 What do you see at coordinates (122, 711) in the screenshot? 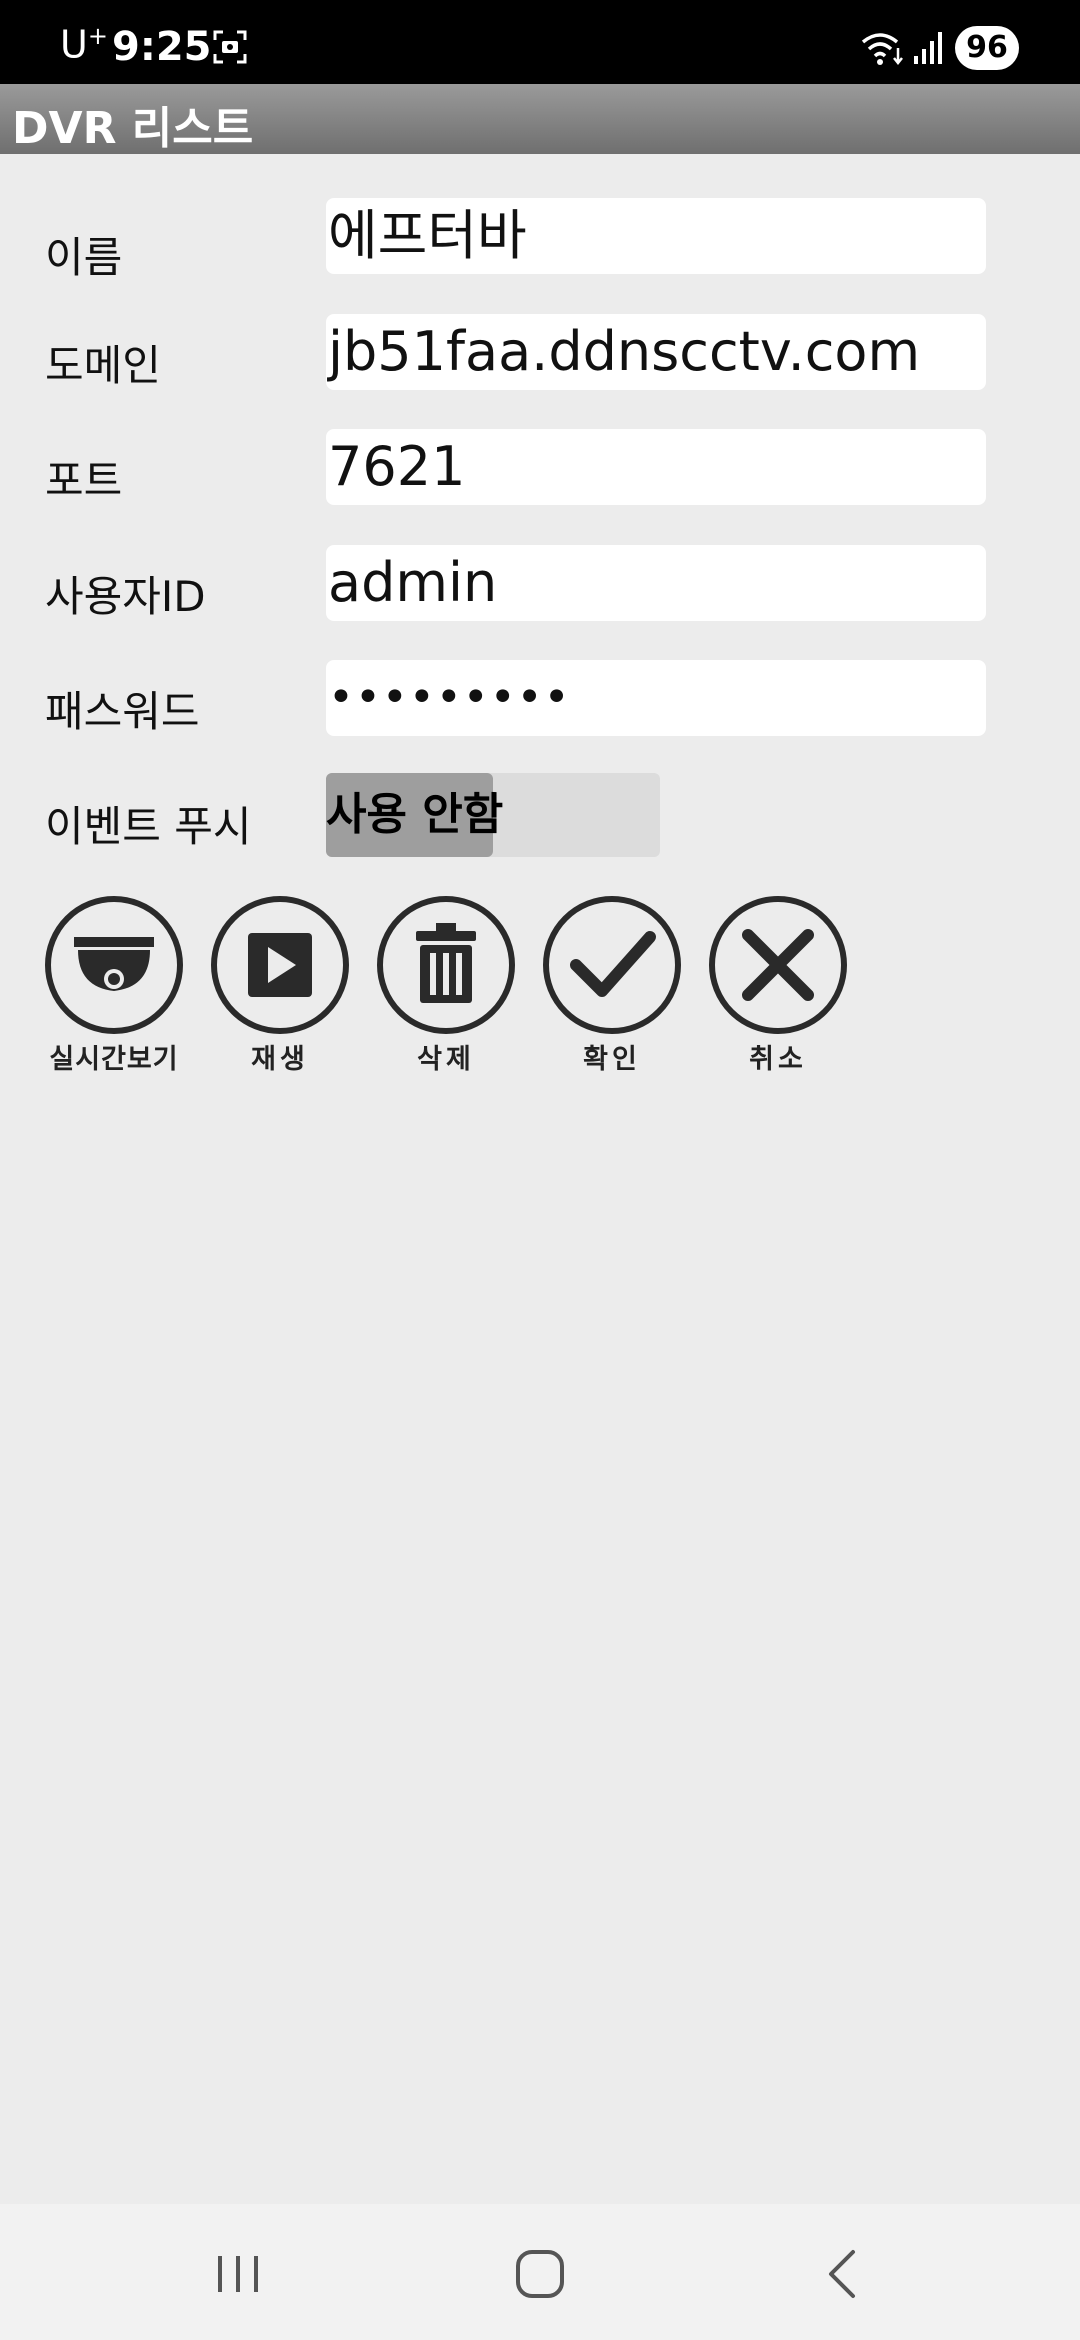
I see `password-label: 패스워드` at bounding box center [122, 711].